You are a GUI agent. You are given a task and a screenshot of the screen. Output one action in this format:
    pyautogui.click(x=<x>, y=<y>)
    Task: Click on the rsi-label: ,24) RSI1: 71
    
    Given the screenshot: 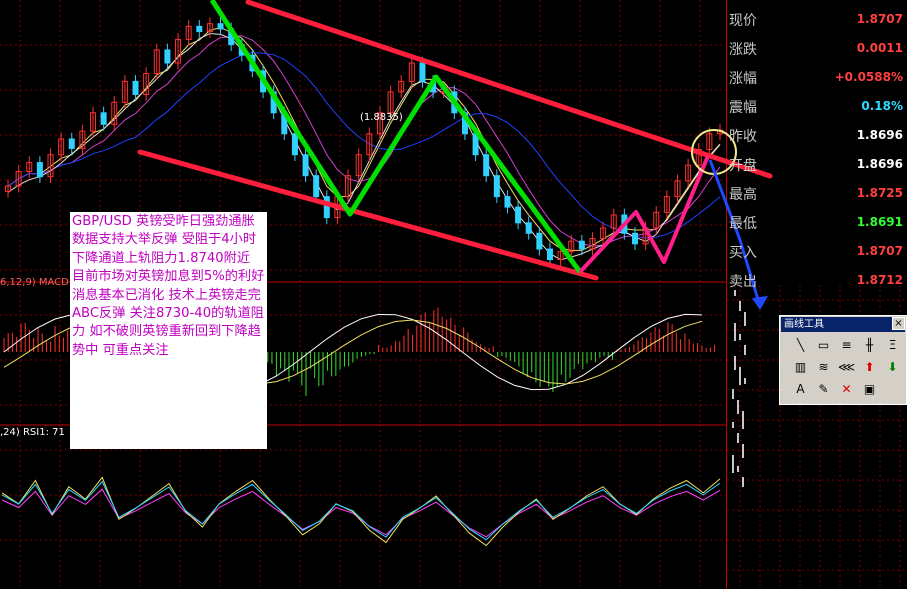 What is the action you would take?
    pyautogui.click(x=32, y=432)
    